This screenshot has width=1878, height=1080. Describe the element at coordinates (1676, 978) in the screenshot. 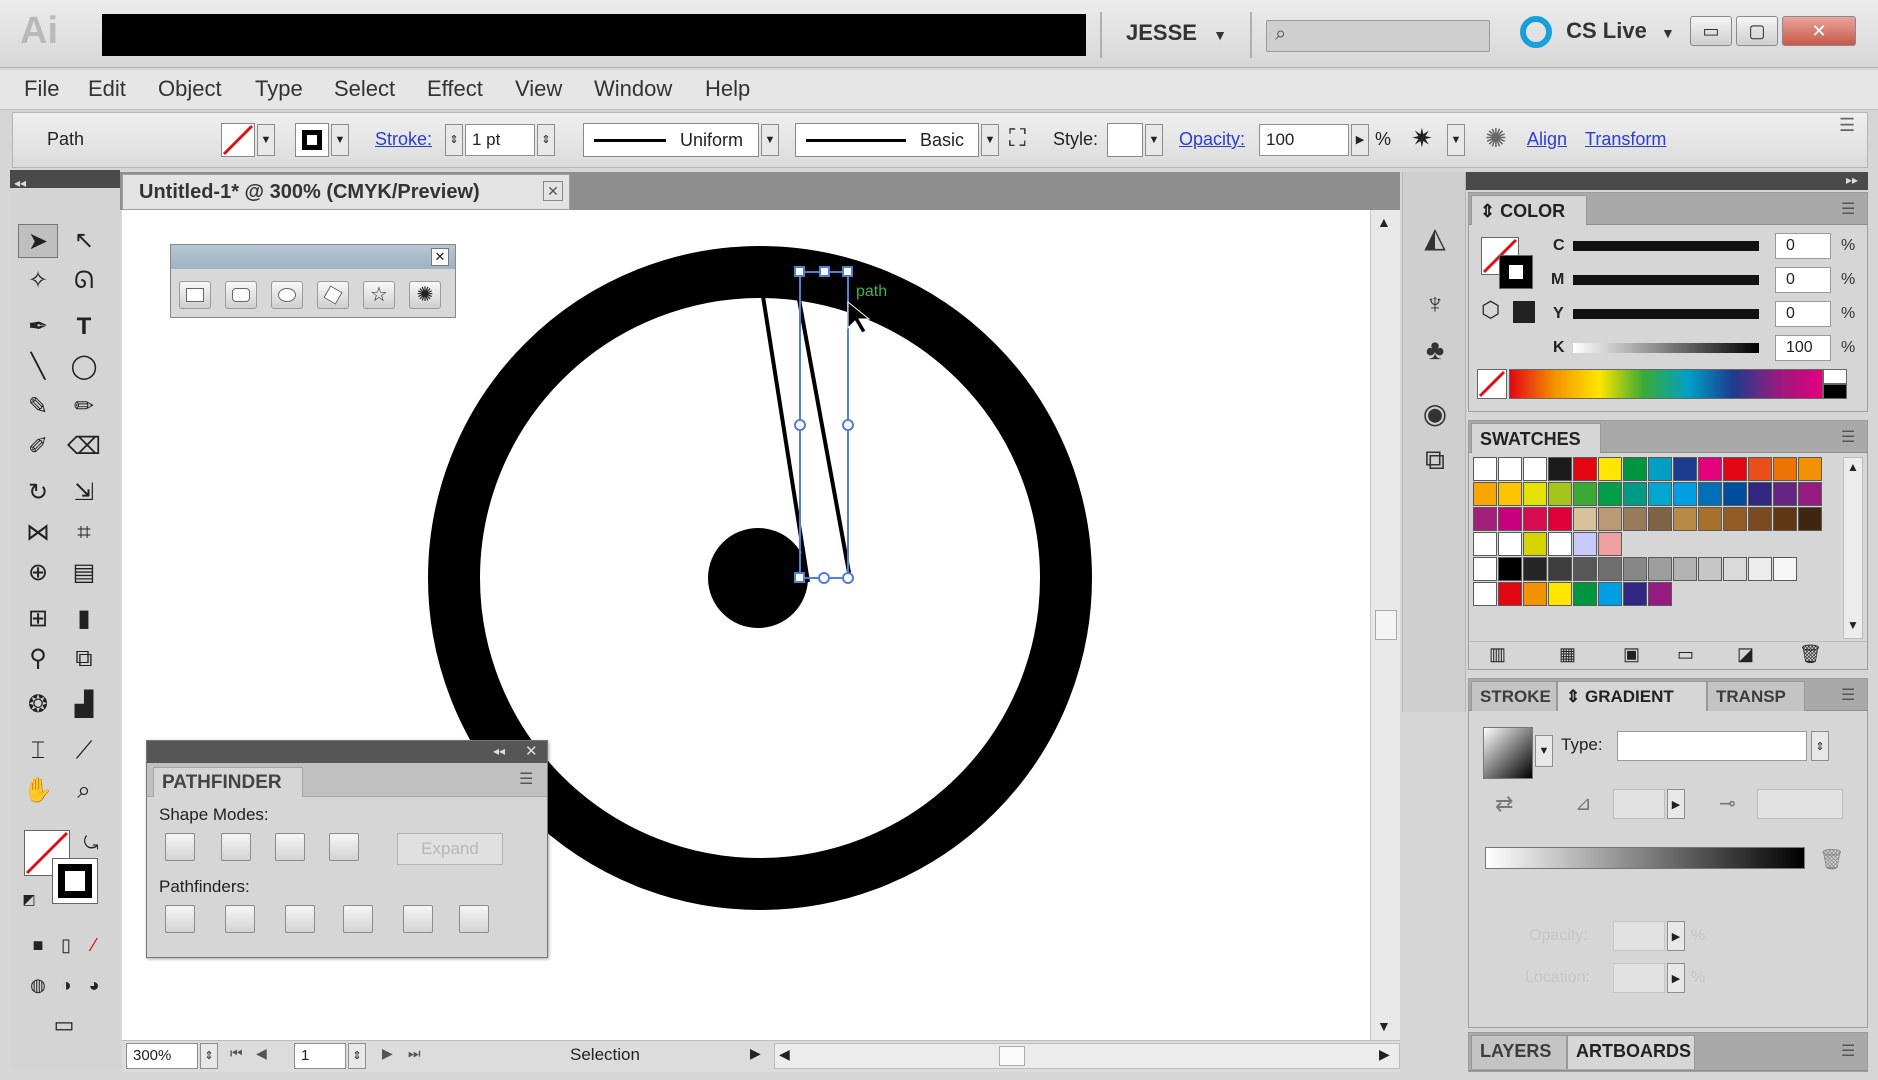

I see `stop-location-dropdown: ▶` at that location.